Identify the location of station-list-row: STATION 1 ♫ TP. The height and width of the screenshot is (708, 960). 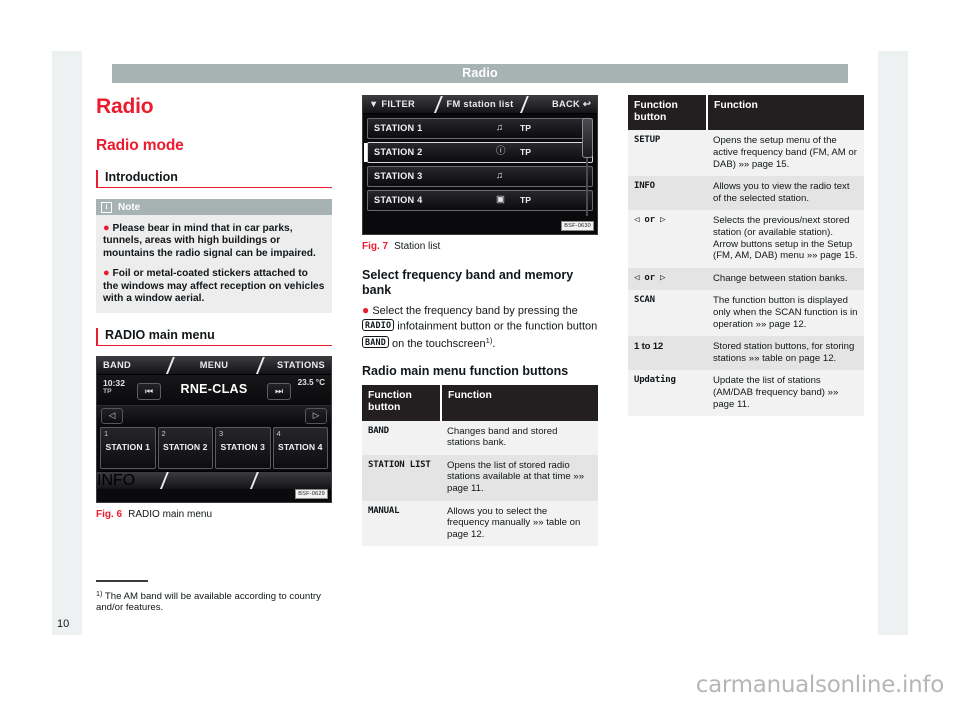
(480, 128).